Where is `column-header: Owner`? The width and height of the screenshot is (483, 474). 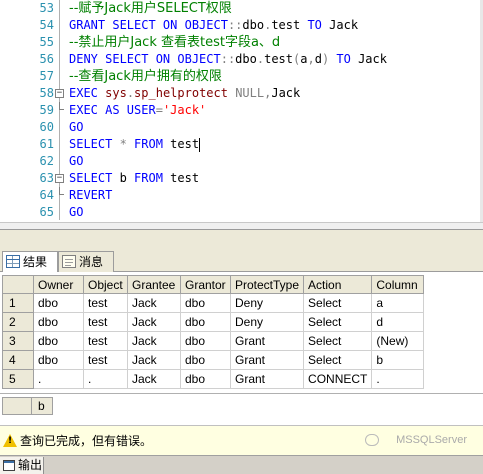 column-header: Owner is located at coordinates (58, 284).